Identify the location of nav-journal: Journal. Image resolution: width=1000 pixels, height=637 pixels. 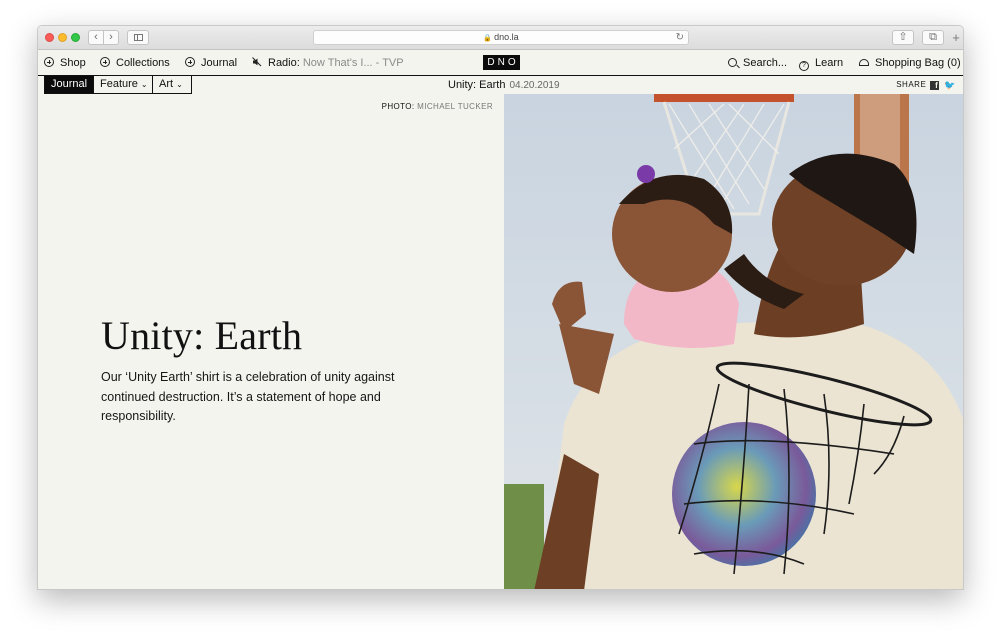
(211, 63).